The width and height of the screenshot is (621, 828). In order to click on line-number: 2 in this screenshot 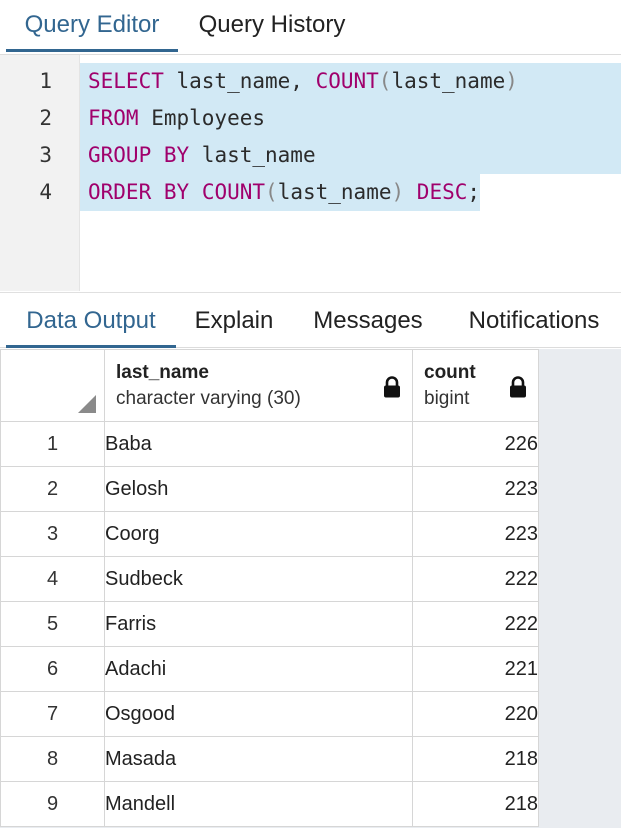, I will do `click(45, 118)`.